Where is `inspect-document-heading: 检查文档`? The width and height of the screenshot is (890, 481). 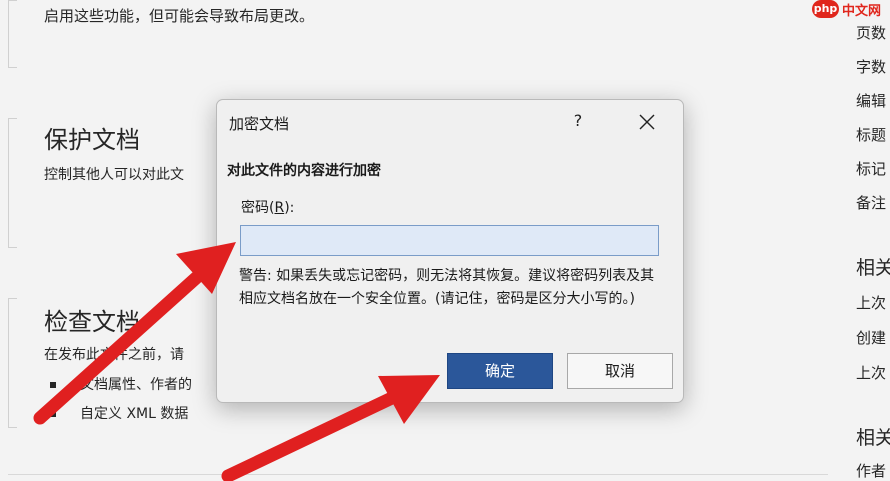 inspect-document-heading: 检查文档 is located at coordinates (92, 319).